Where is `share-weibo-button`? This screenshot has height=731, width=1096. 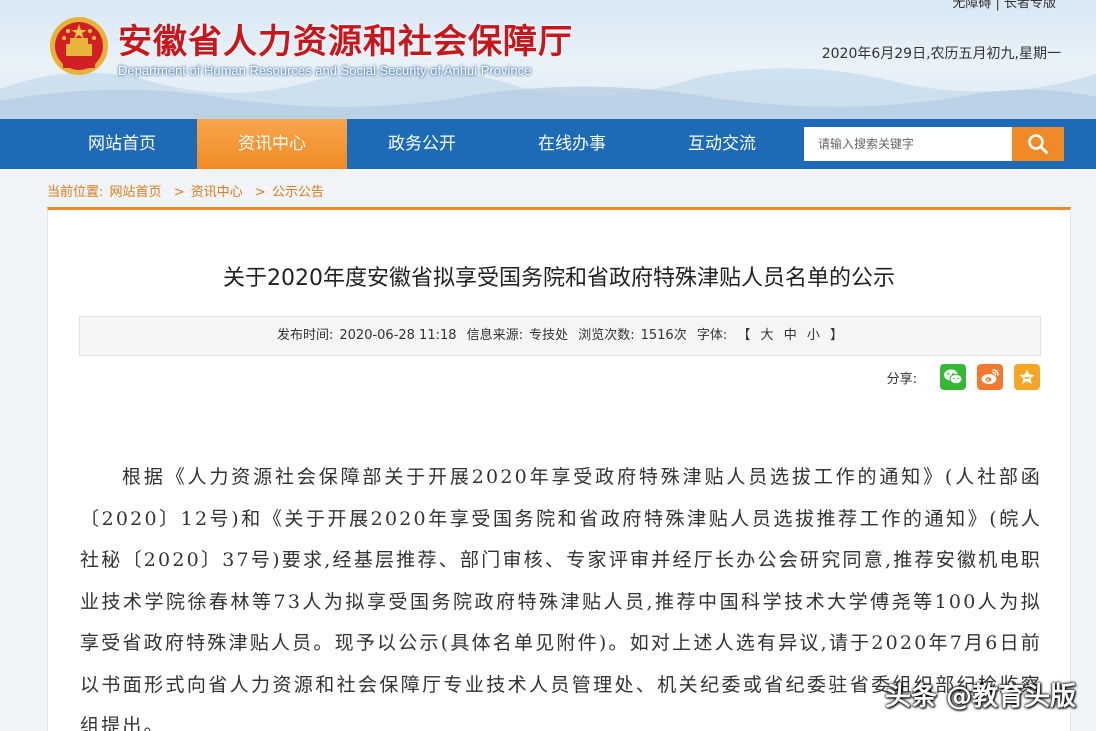
share-weibo-button is located at coordinates (990, 377).